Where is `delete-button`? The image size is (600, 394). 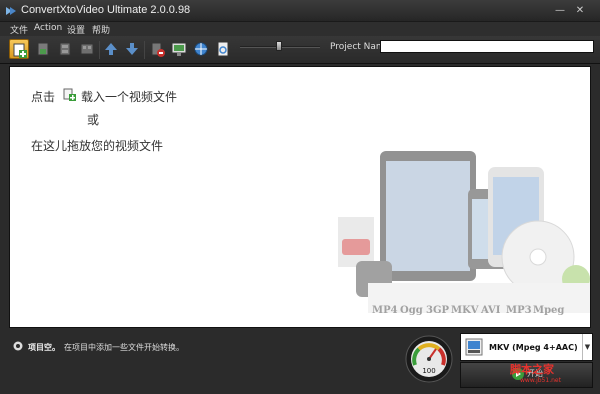
delete-button is located at coordinates (157, 49).